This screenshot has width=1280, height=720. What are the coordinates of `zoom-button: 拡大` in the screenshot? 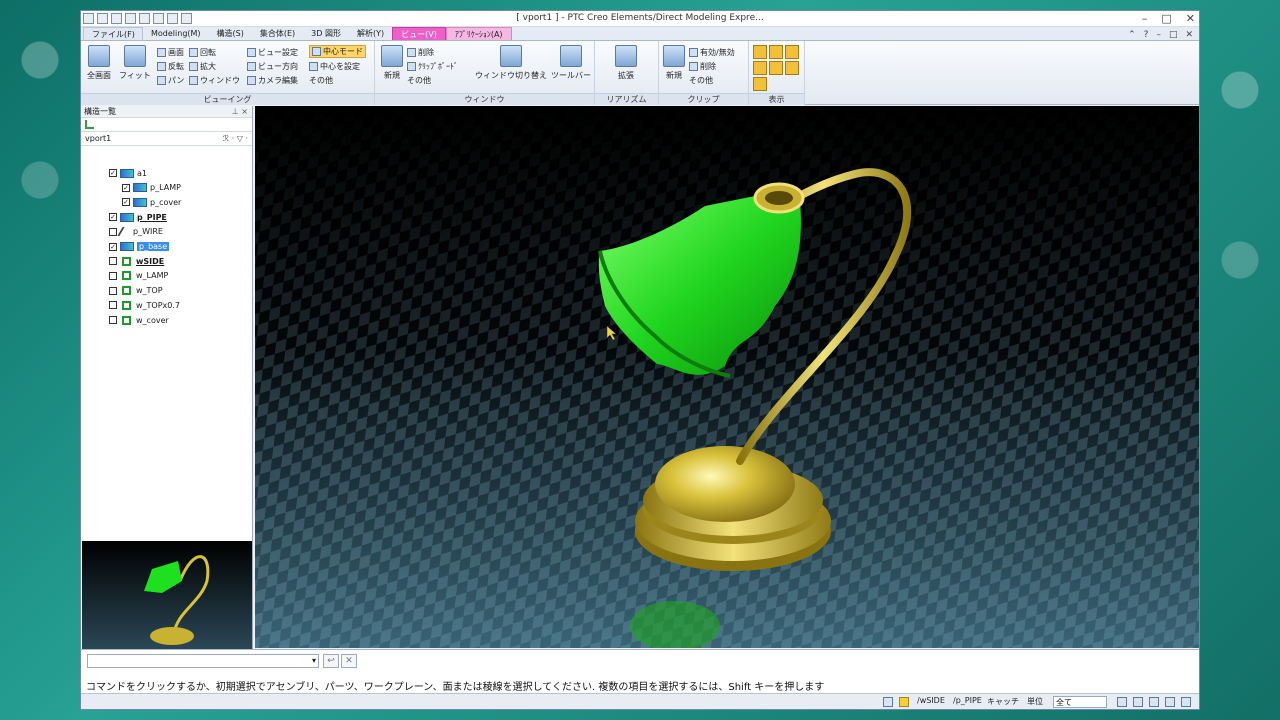 It's located at (202, 66).